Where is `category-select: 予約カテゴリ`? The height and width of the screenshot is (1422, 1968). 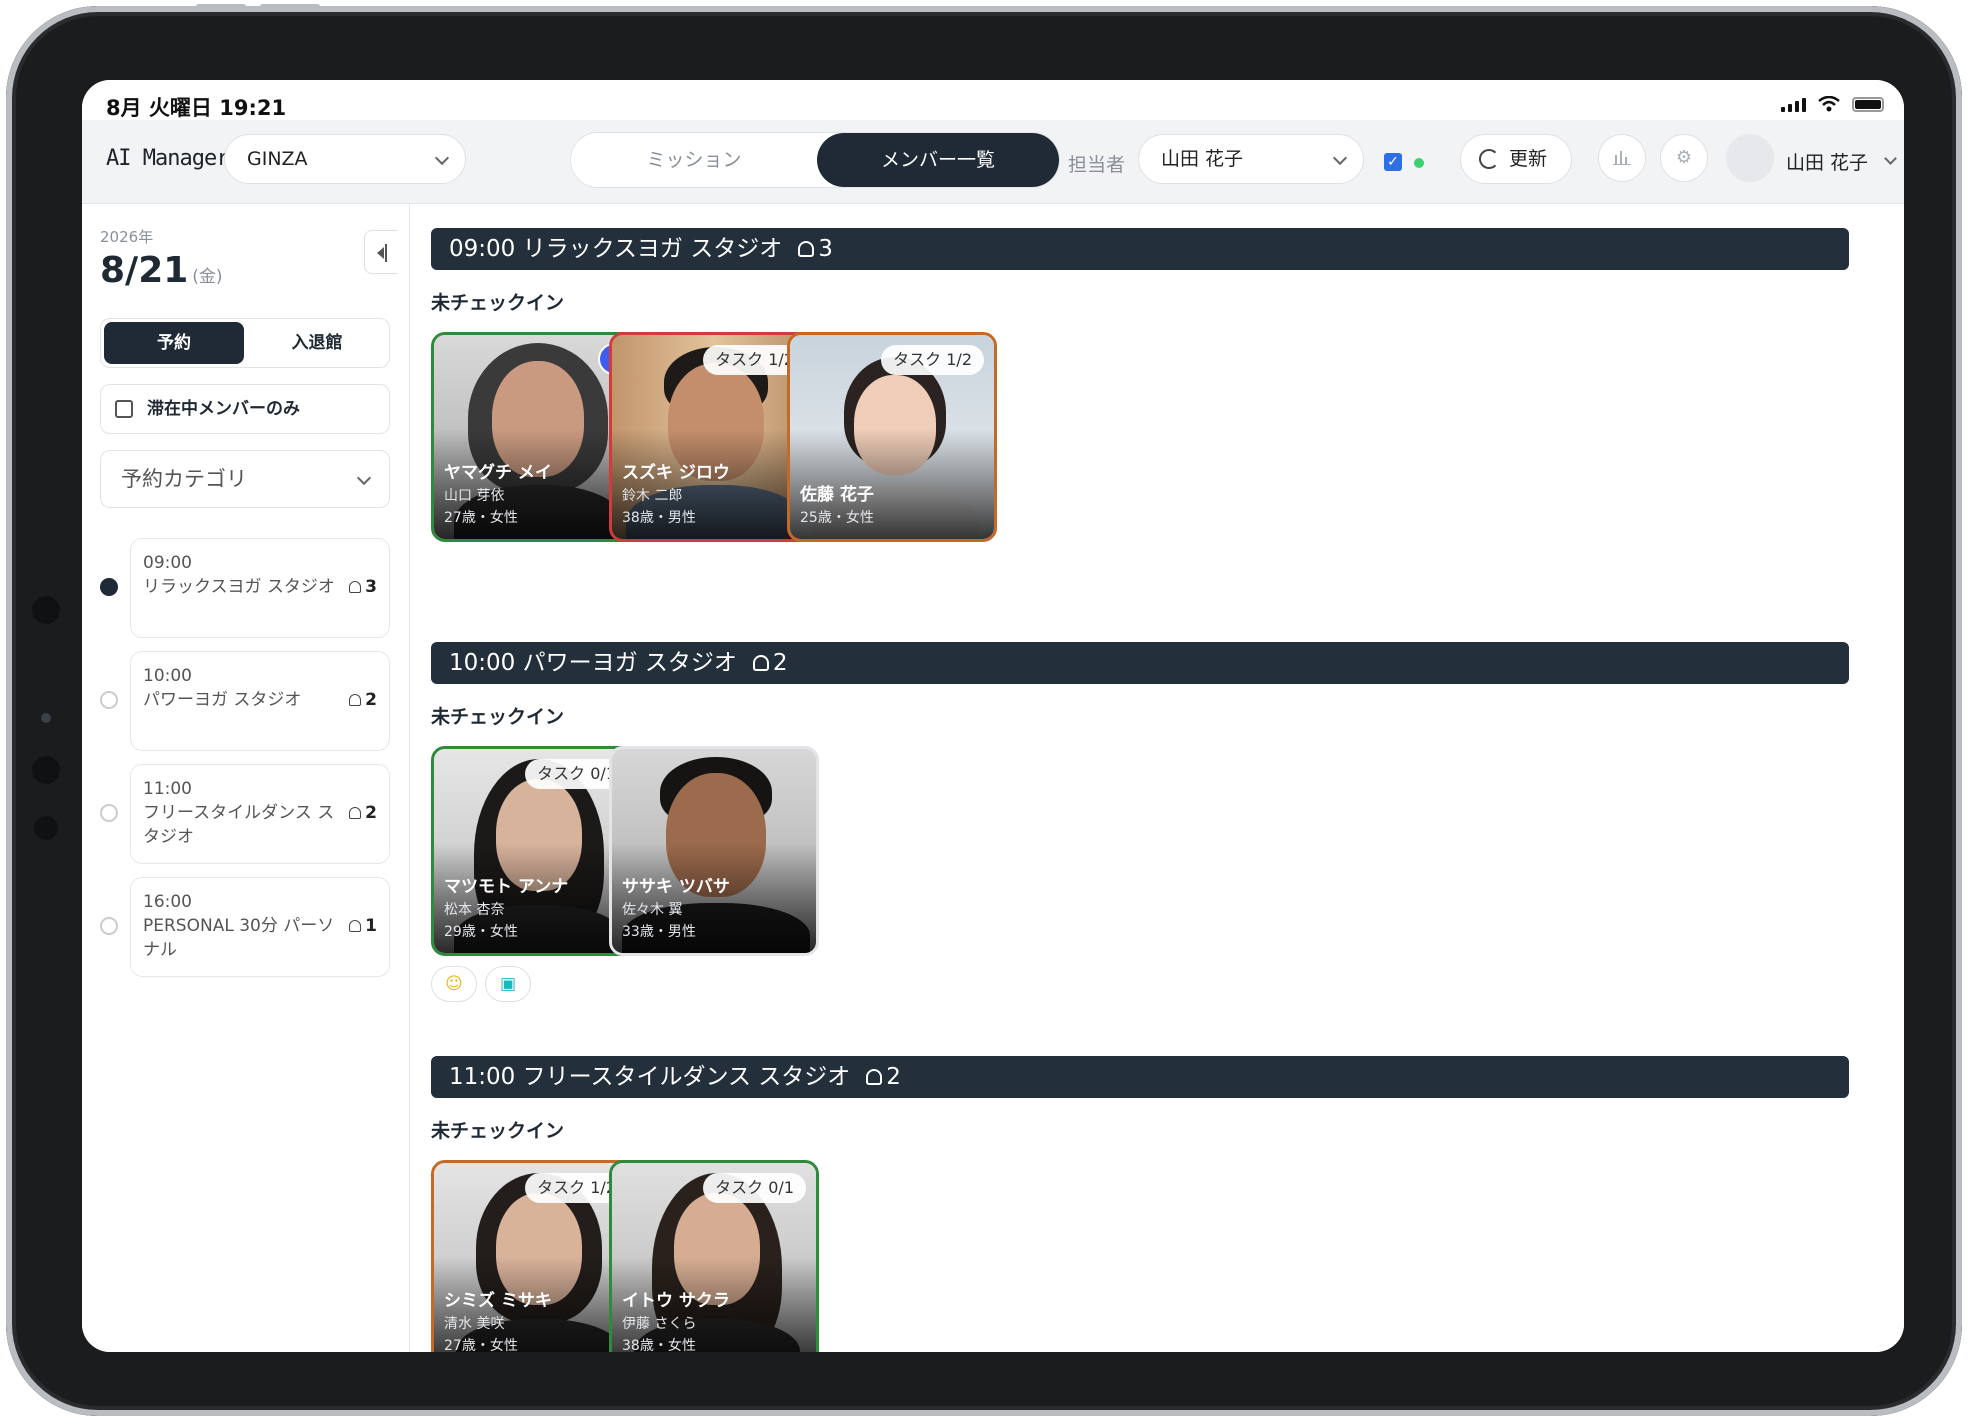
category-select: 予約カテゴリ is located at coordinates (245, 479).